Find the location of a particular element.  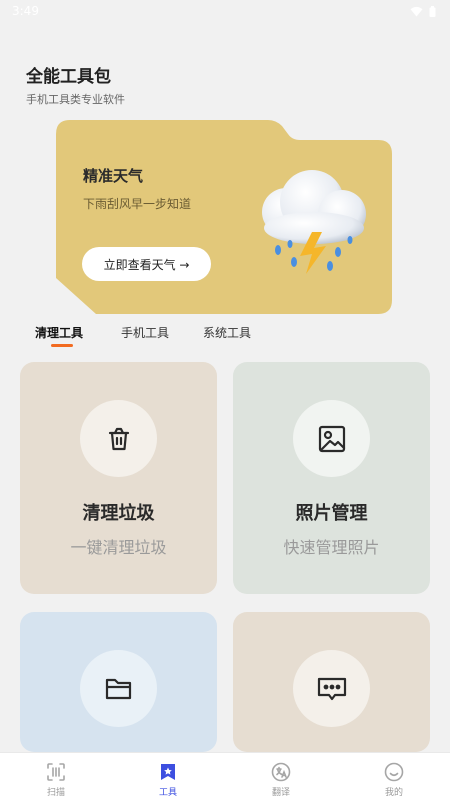

card-message-tools is located at coordinates (331, 682).